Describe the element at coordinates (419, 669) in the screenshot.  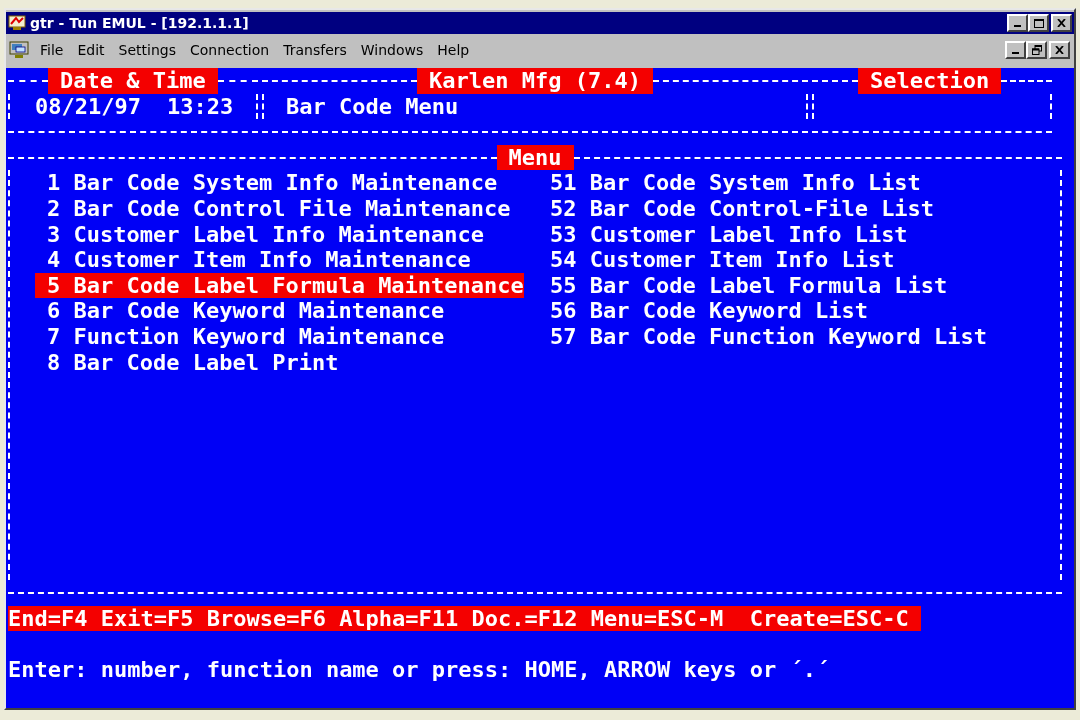
I see `command-prompt: Enter: number, function name or press: HOME, ARROW keys or ´.´` at that location.